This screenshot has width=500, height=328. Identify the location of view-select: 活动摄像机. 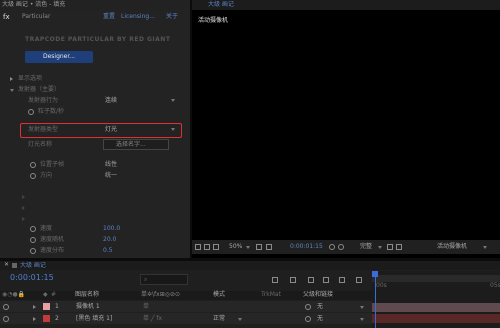
(452, 247).